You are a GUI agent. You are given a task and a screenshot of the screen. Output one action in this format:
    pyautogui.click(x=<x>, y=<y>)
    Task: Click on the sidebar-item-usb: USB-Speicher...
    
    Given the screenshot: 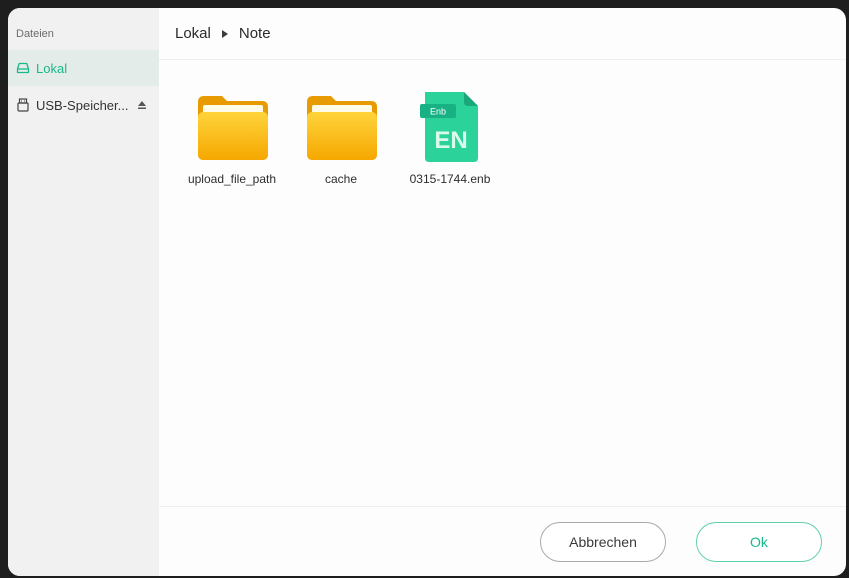 What is the action you would take?
    pyautogui.click(x=83, y=105)
    